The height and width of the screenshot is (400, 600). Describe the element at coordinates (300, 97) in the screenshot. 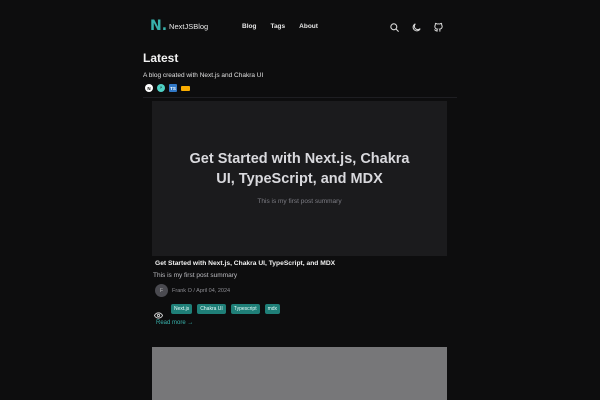

I see `header-divider` at that location.